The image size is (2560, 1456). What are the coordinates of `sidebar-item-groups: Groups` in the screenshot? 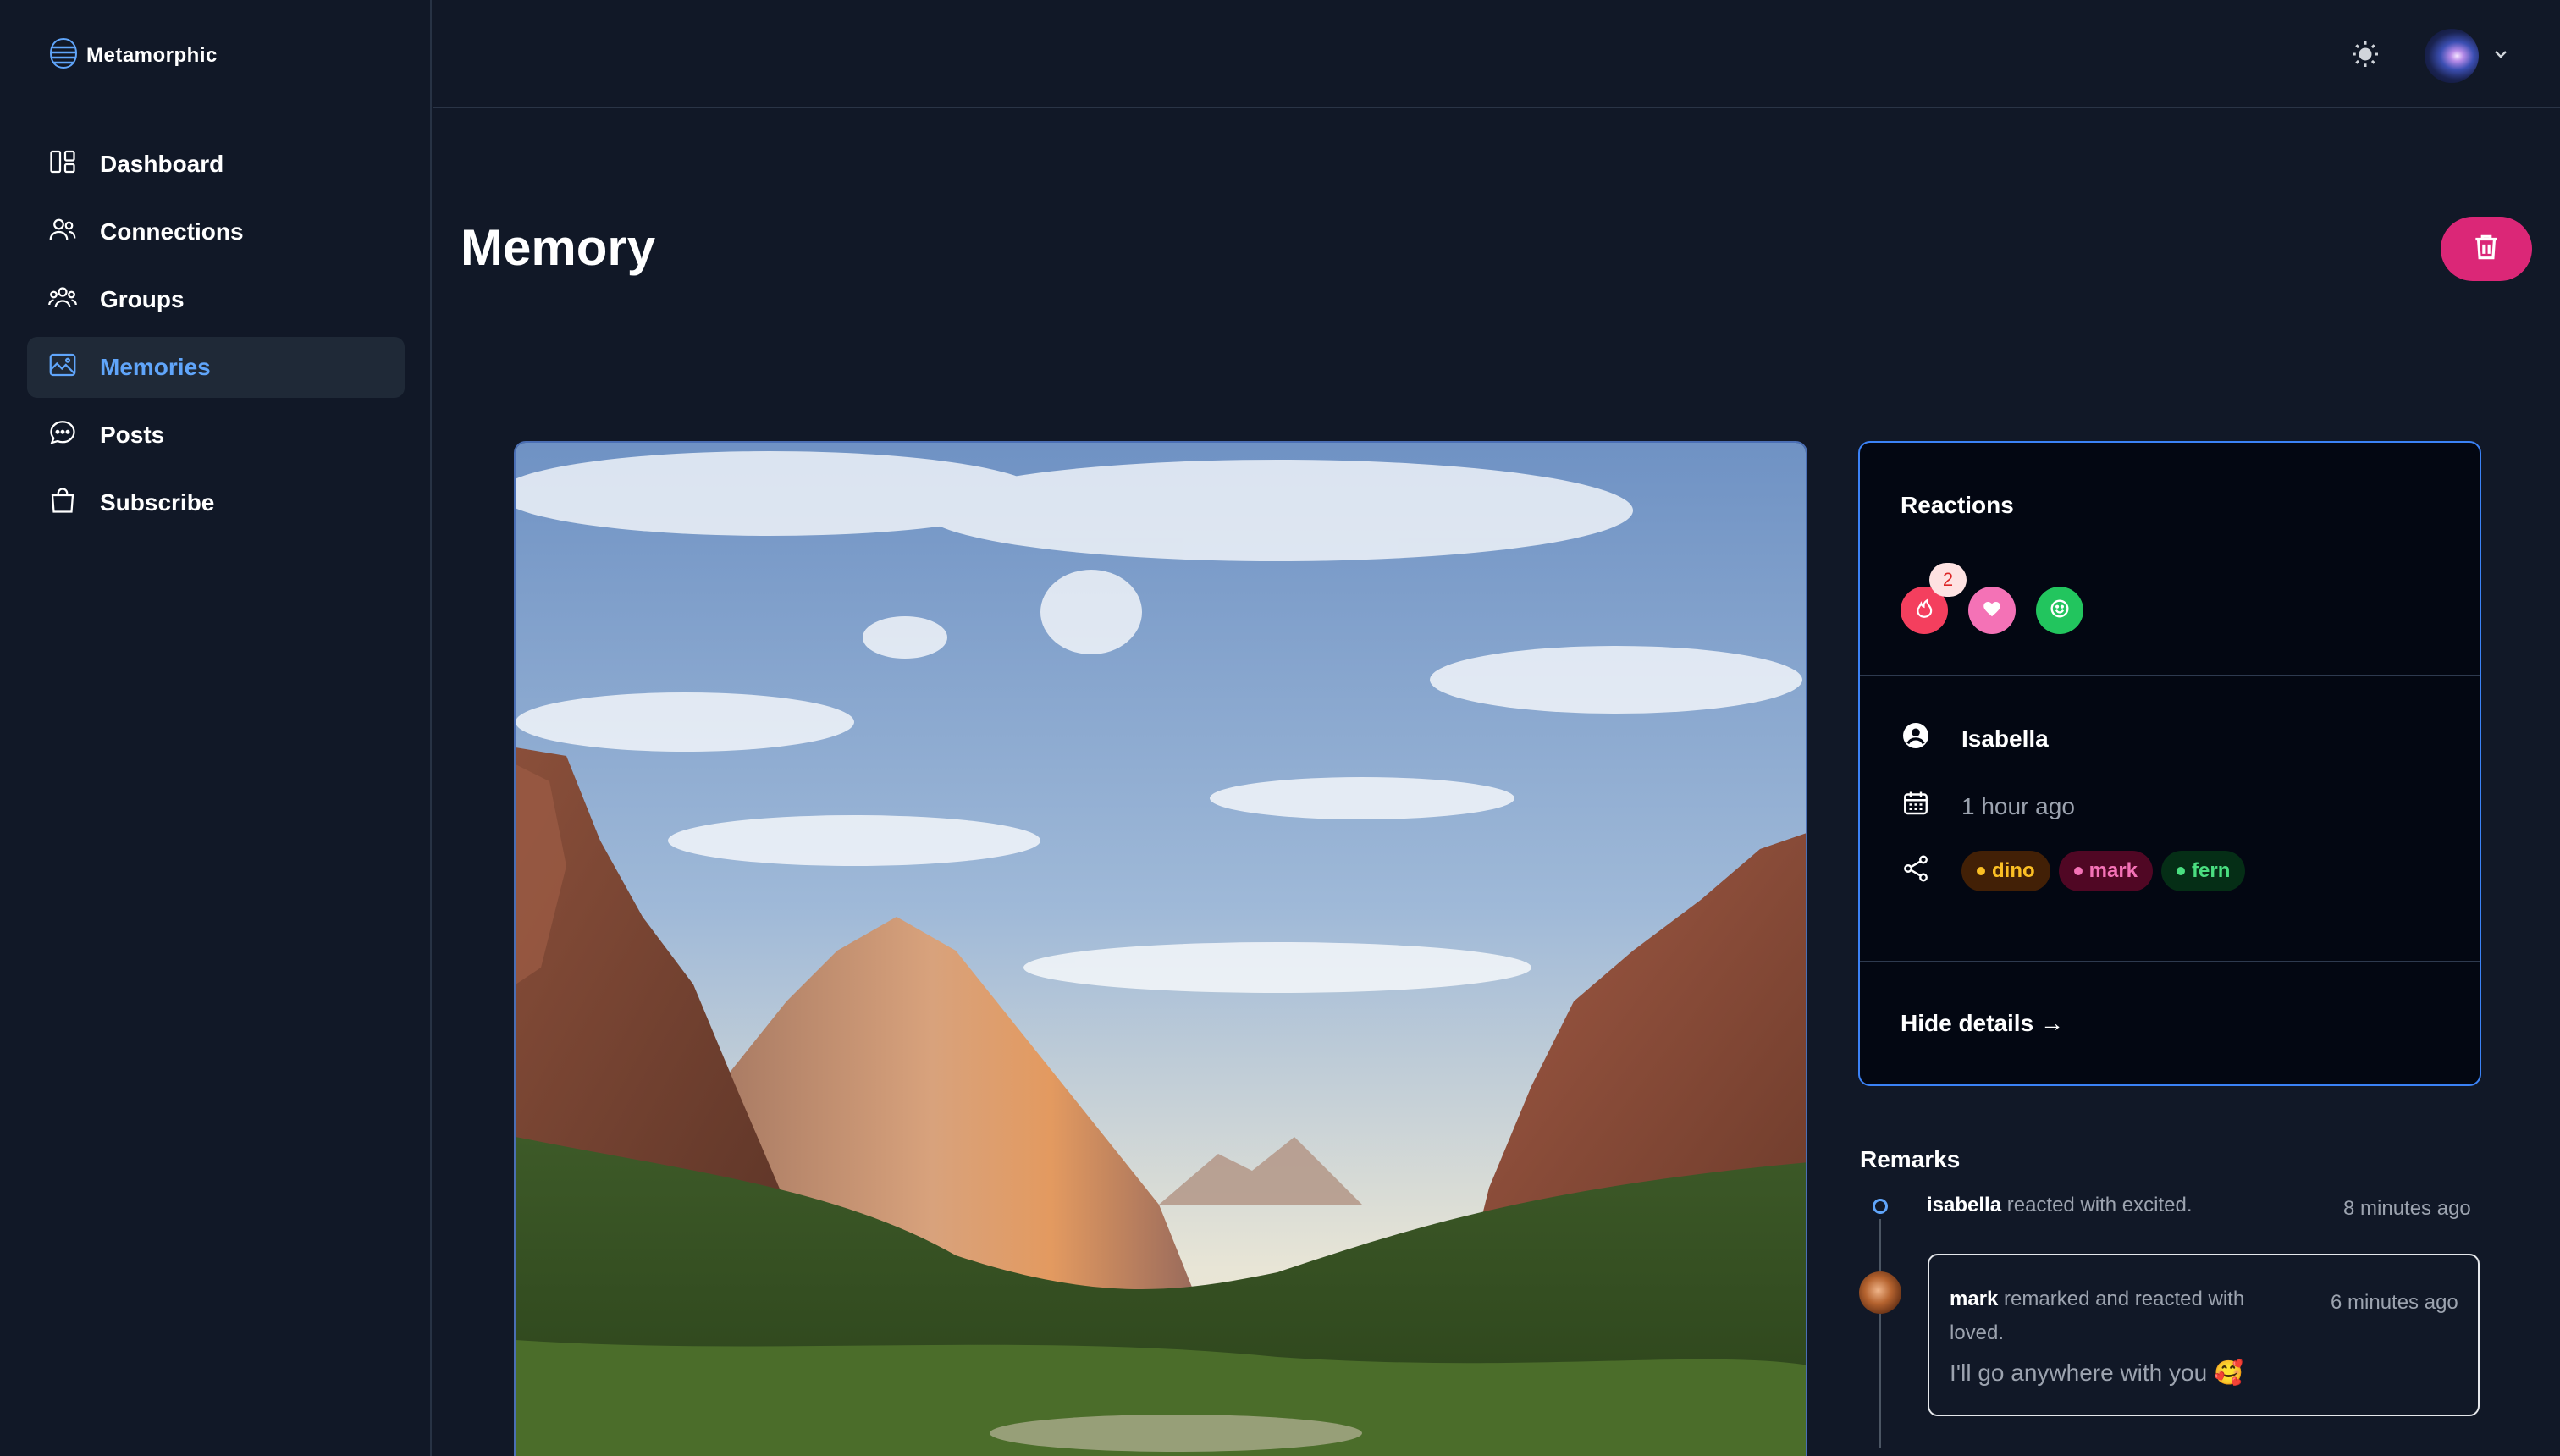 It's located at (216, 299).